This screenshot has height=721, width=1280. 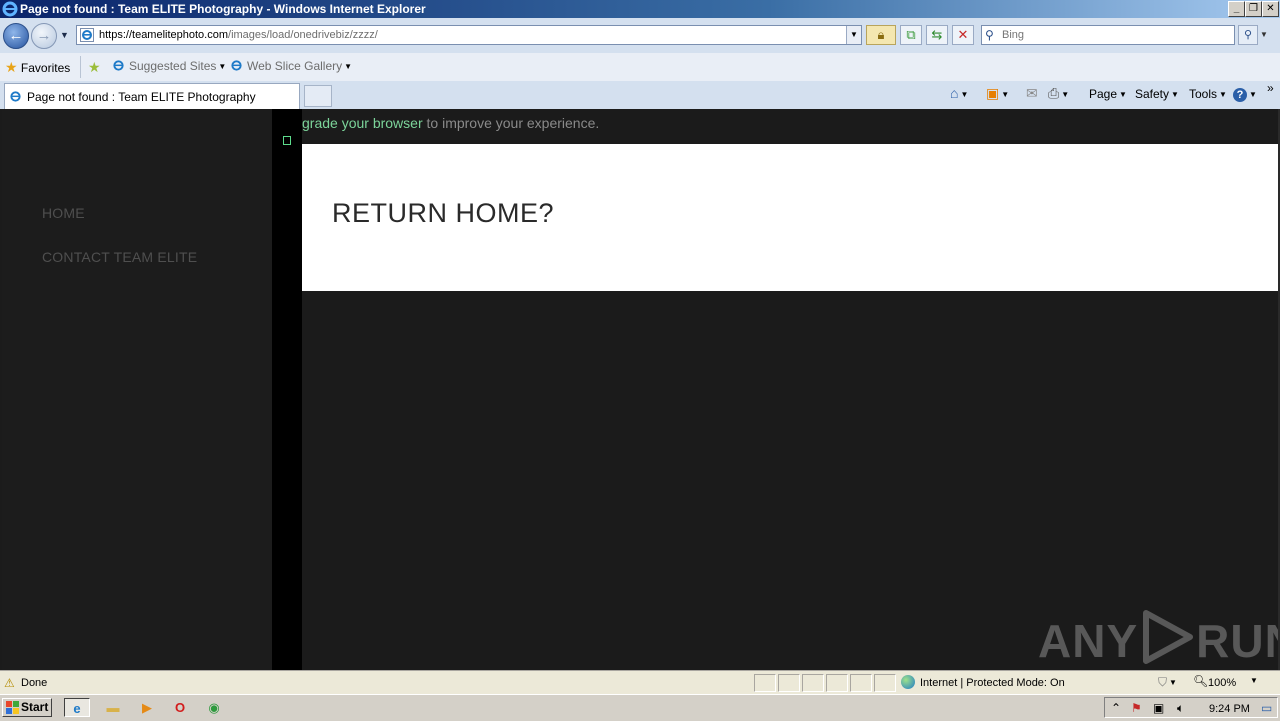 I want to click on lock-shield-icon: ⛉, so click(x=1163, y=682).